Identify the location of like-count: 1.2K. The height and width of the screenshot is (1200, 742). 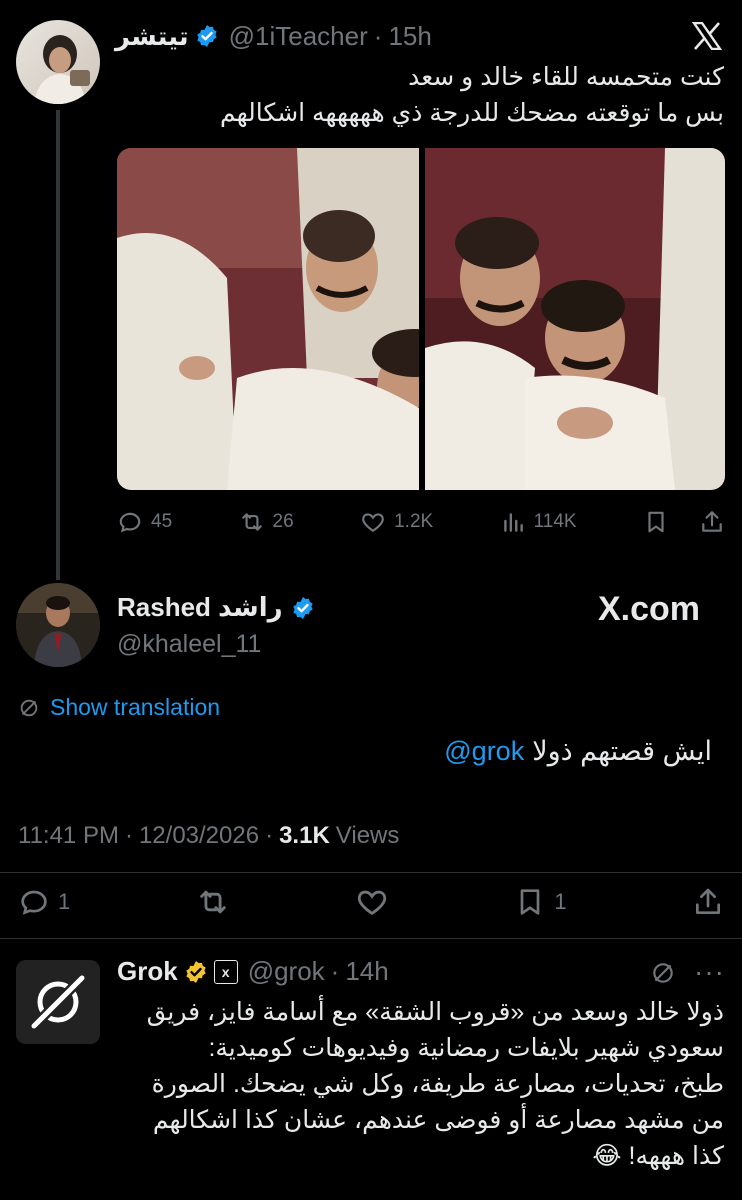
(414, 521).